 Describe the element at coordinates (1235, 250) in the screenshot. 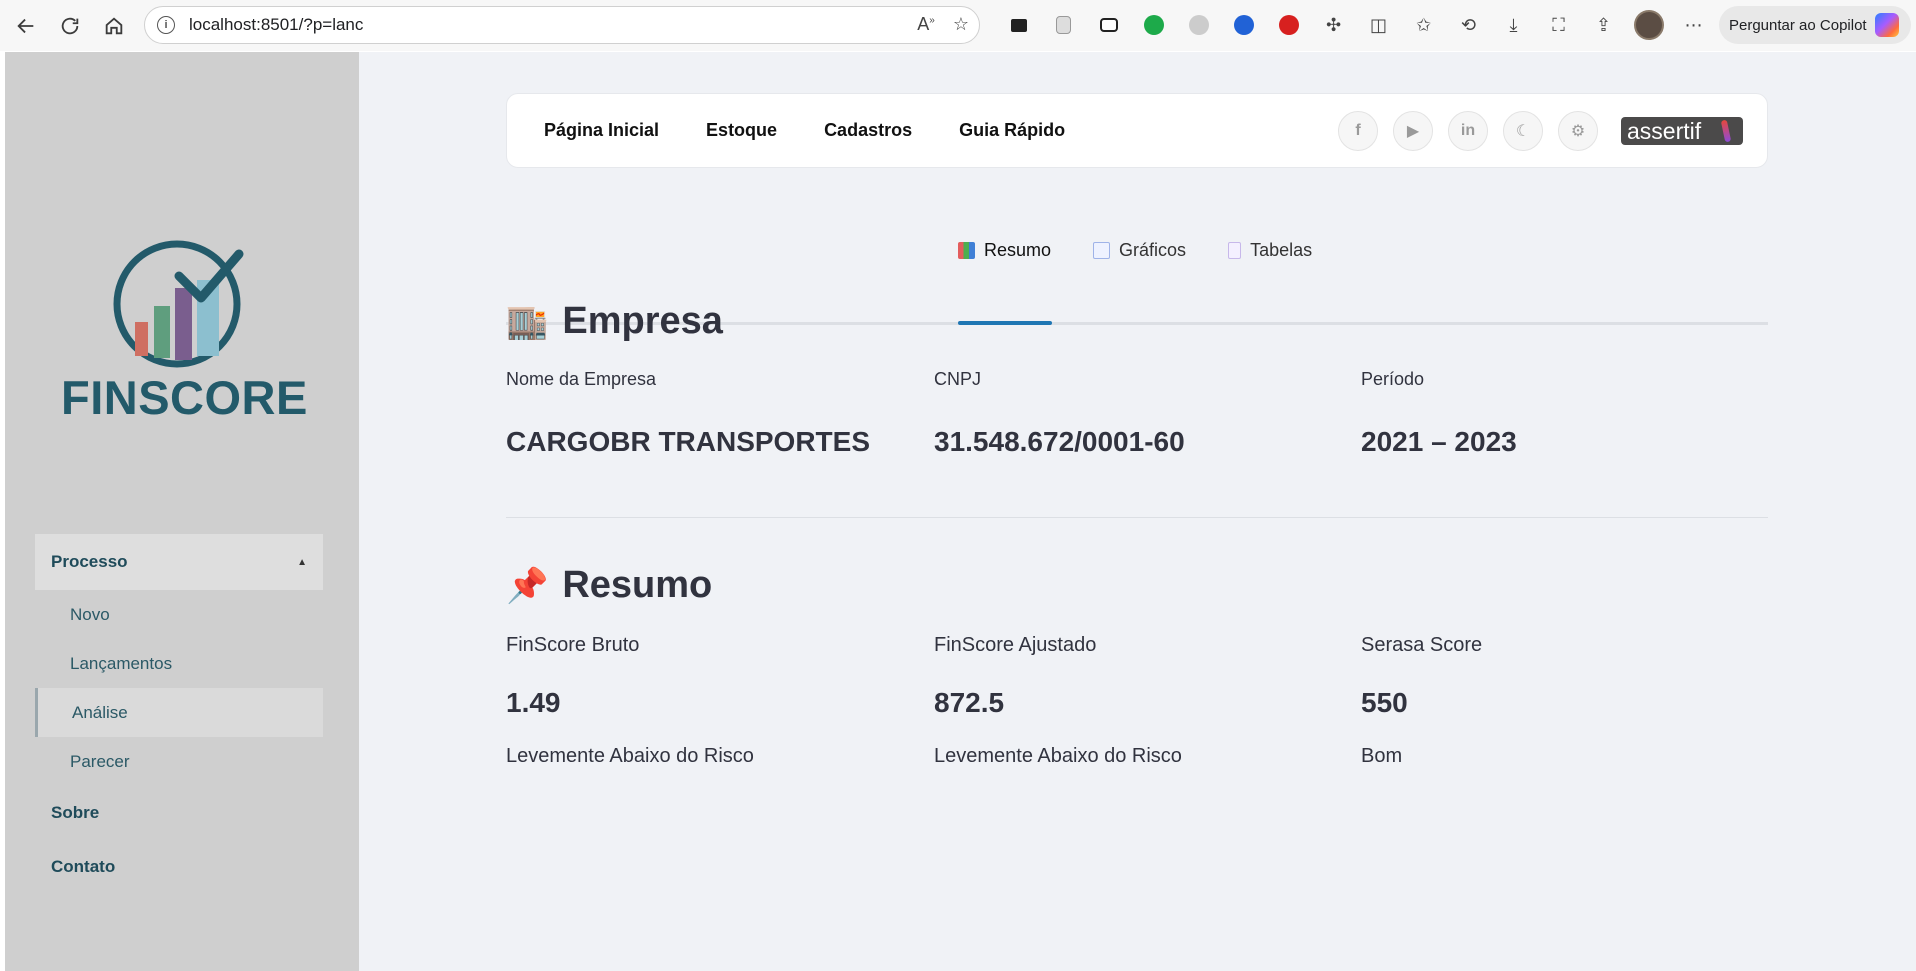

I see `document-icon` at that location.